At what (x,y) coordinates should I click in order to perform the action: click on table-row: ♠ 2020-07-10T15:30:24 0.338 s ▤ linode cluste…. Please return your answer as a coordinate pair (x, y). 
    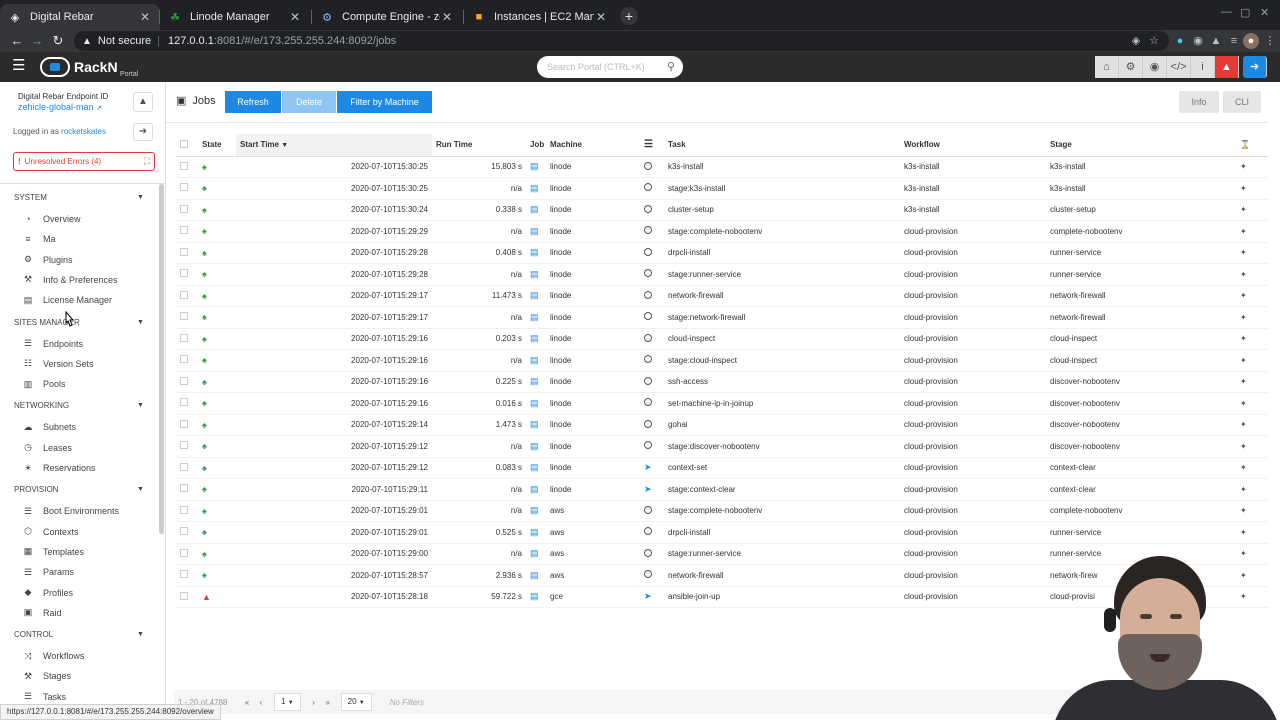
    Looking at the image, I should click on (722, 210).